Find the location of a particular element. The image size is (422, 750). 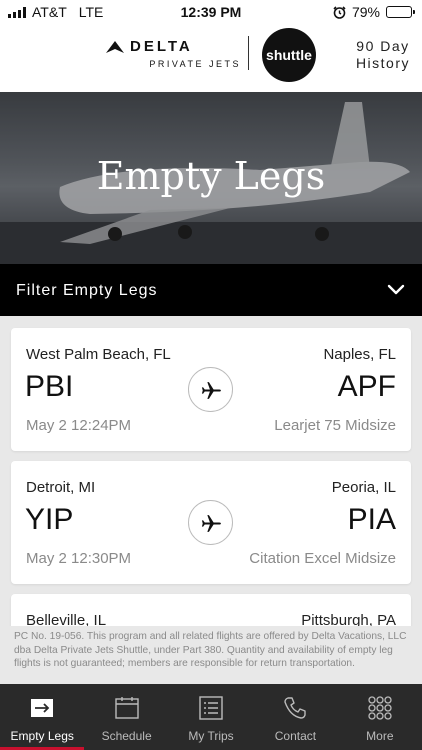

chevron-down-icon is located at coordinates (396, 289).